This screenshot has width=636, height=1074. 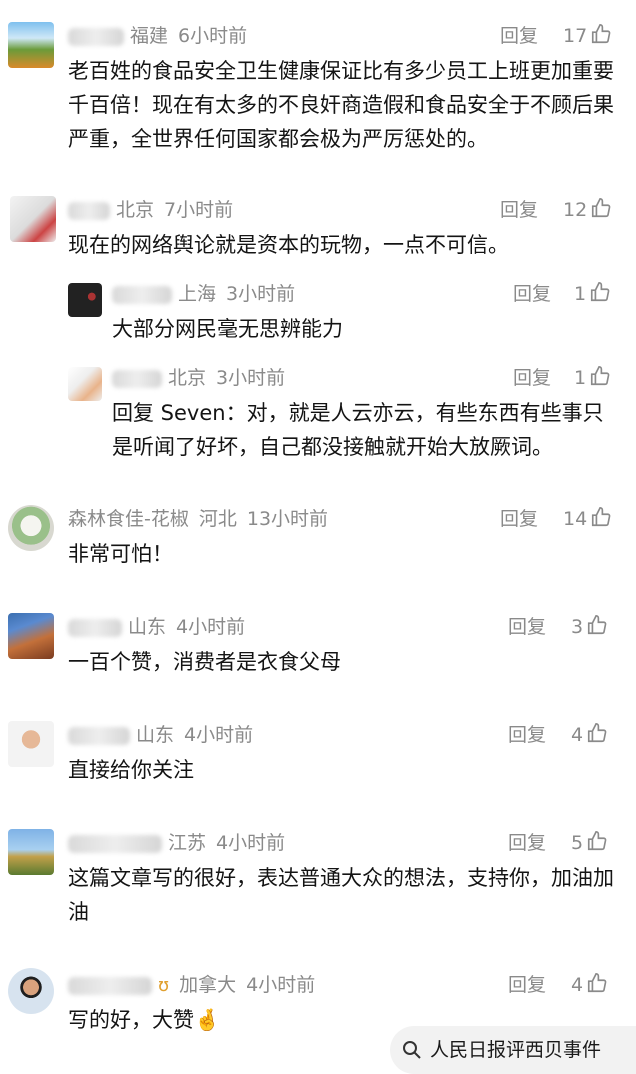 What do you see at coordinates (217, 519) in the screenshot?
I see `location: 河北` at bounding box center [217, 519].